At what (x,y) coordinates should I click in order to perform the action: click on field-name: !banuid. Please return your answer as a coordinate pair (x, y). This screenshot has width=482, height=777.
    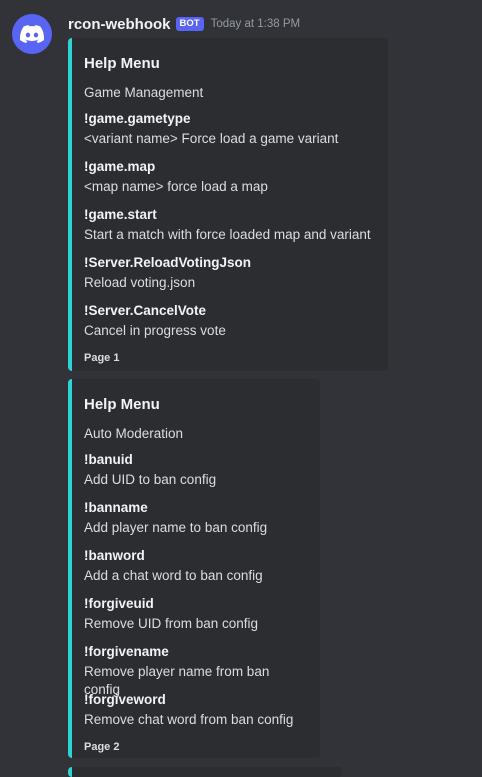
    Looking at the image, I should click on (108, 459).